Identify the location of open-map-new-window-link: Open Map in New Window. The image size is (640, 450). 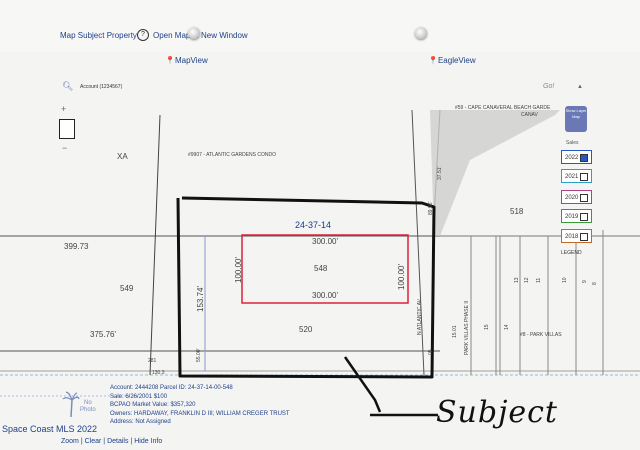
(200, 35).